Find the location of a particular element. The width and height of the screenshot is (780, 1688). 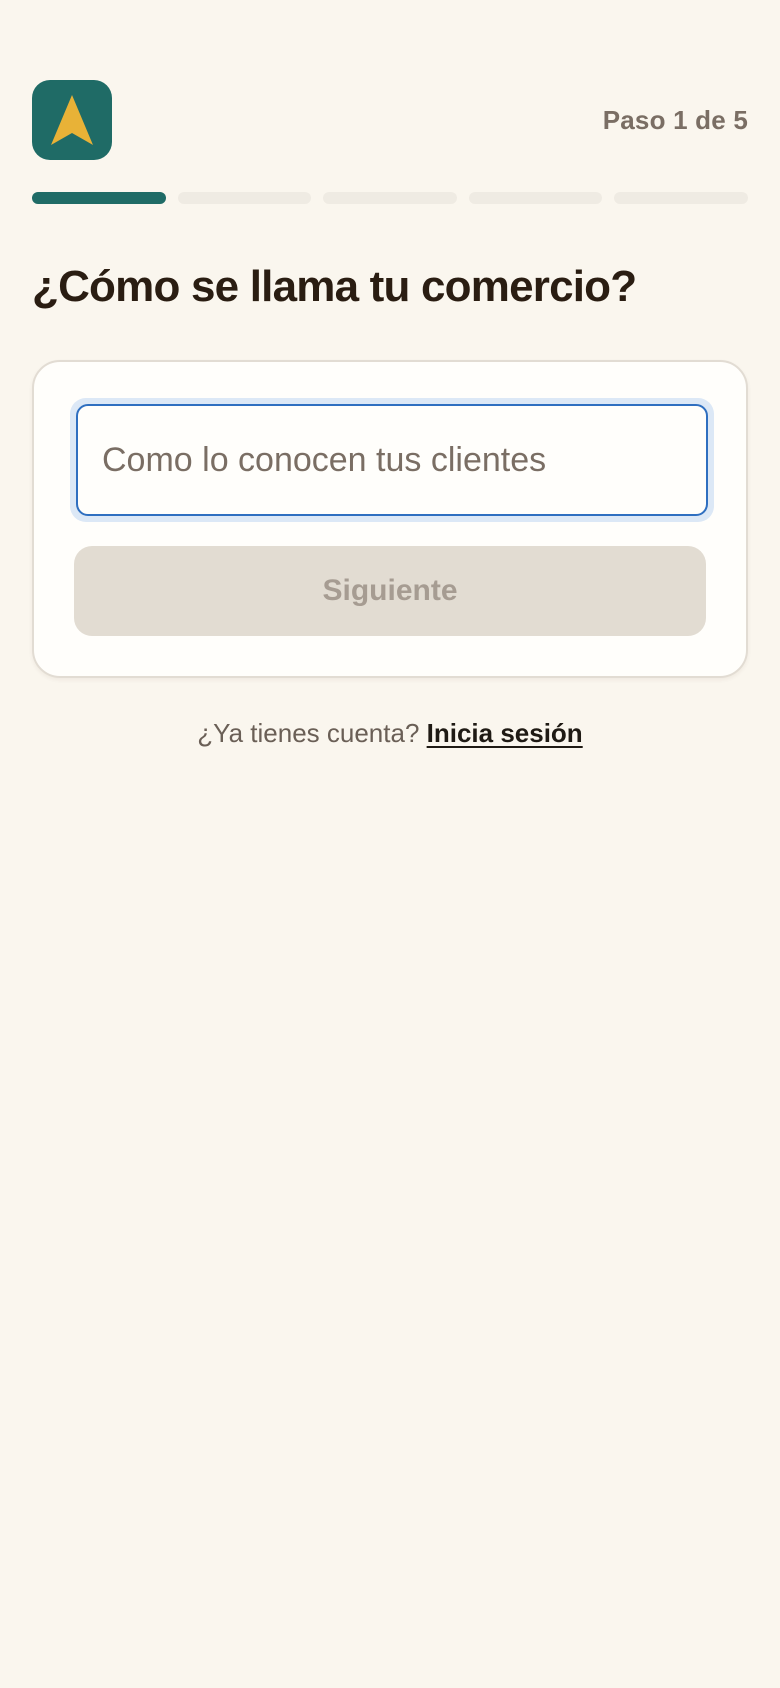

login-prompt-text: ¿Ya tienes cuenta? is located at coordinates (312, 733).